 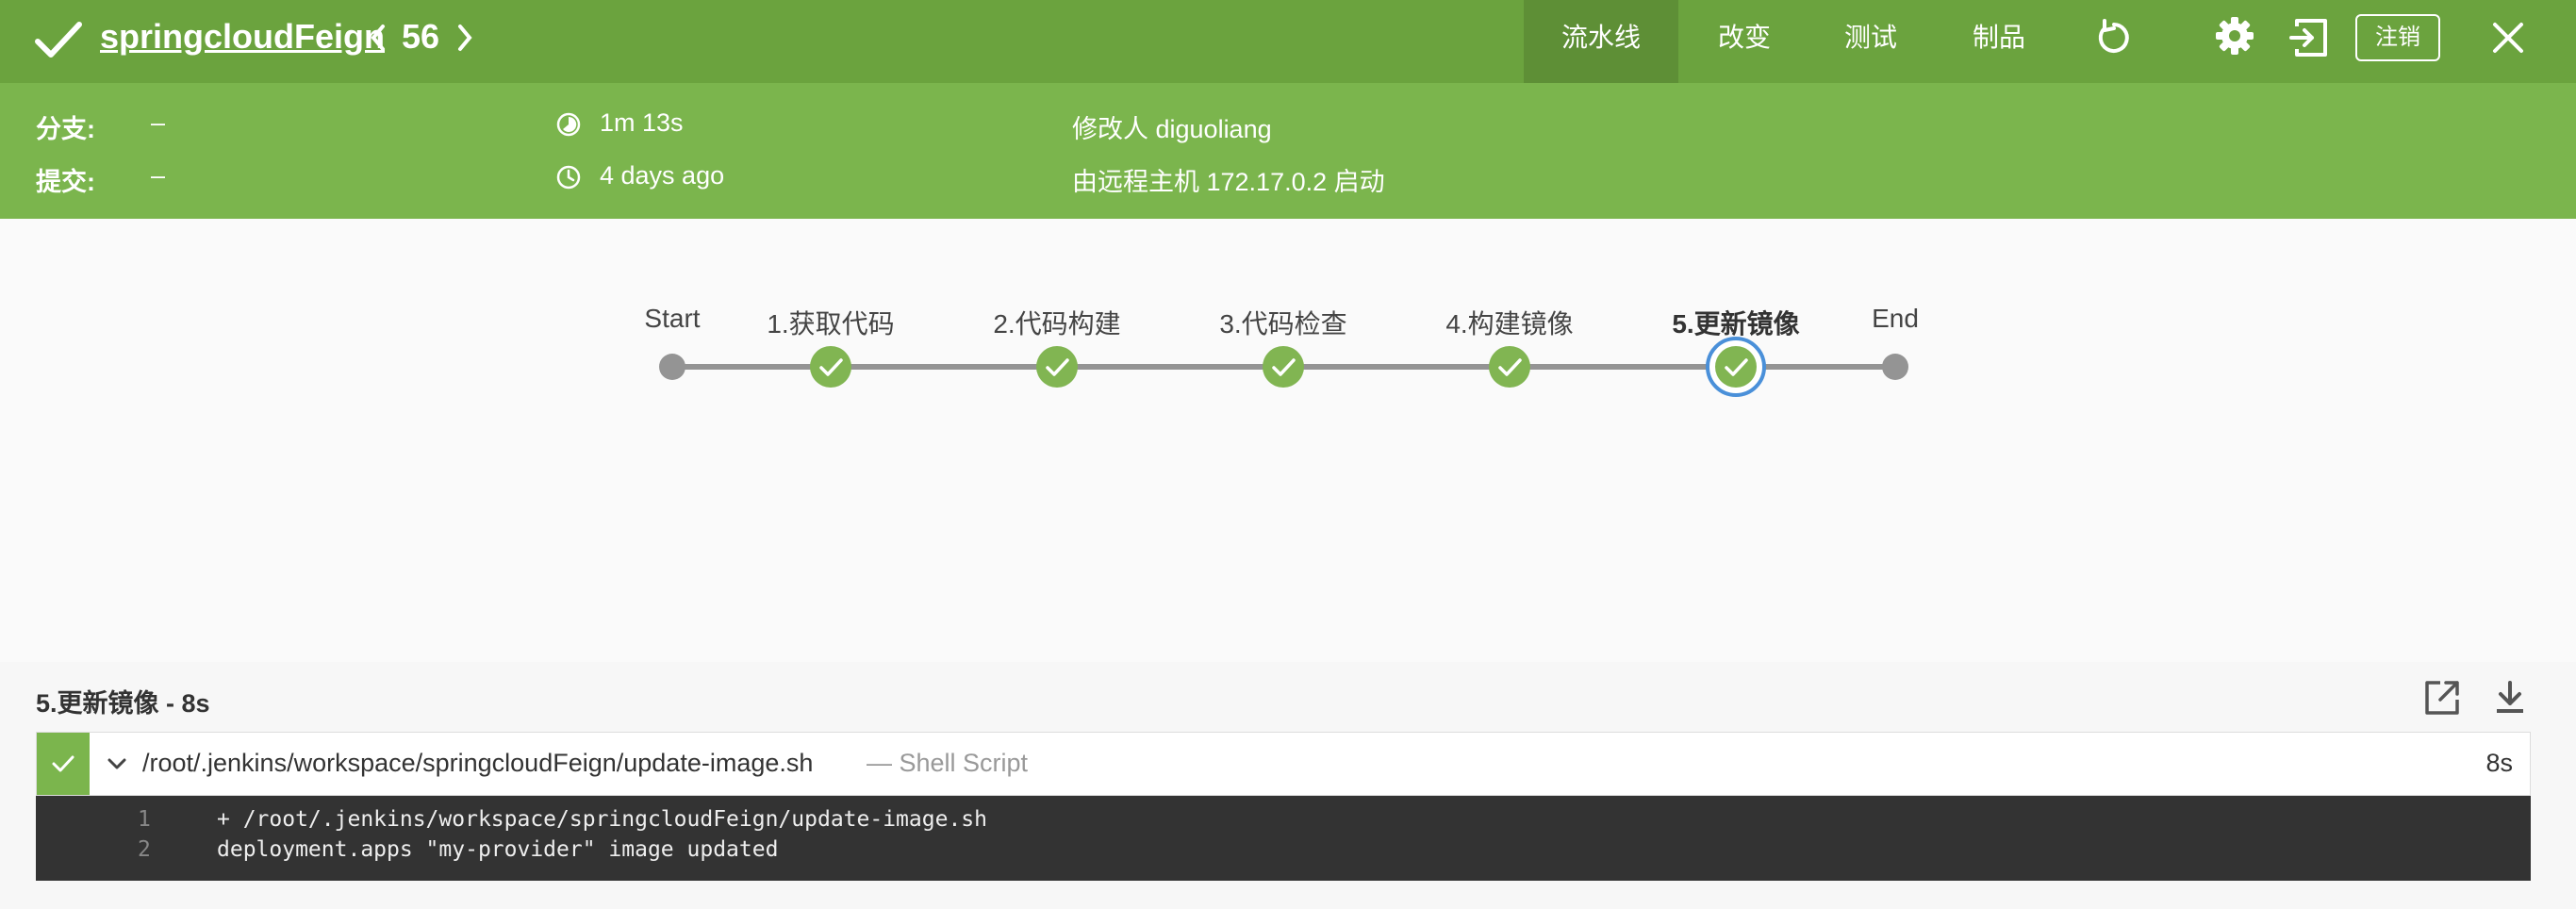 I want to click on gear-icon, so click(x=2234, y=36).